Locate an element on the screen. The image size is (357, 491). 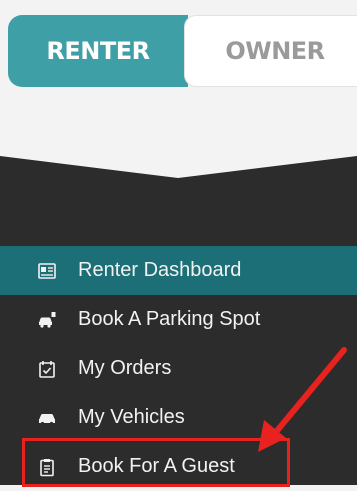
sidebar-item-label: My Orders is located at coordinates (125, 368).